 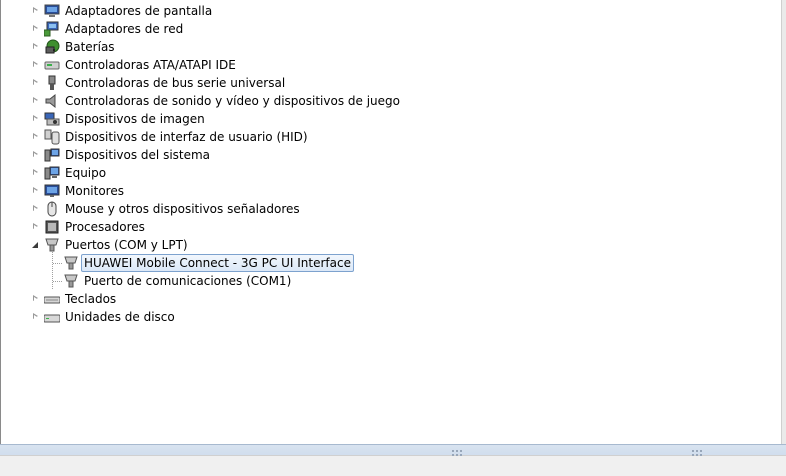 I want to click on tree-item-keyboards: Teclados, so click(x=390, y=299).